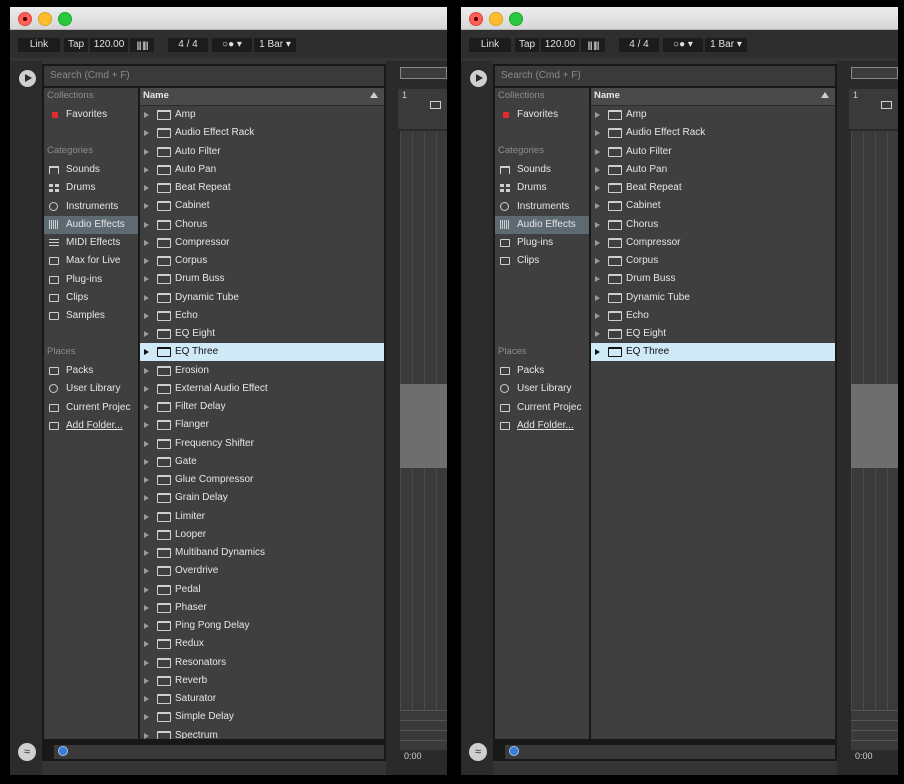 This screenshot has height=784, width=904. What do you see at coordinates (560, 45) in the screenshot?
I see `tempo-field: 120.00` at bounding box center [560, 45].